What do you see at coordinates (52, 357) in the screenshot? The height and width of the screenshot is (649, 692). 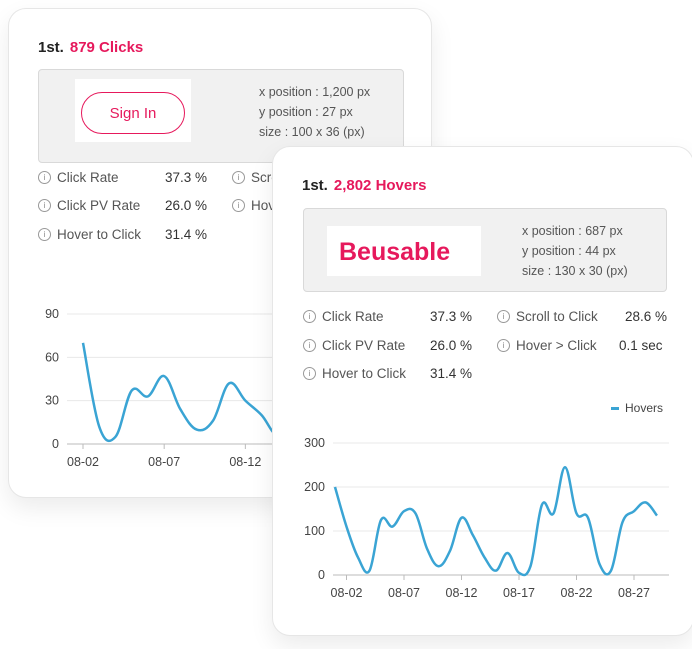 I see `y-tick-label: 60` at bounding box center [52, 357].